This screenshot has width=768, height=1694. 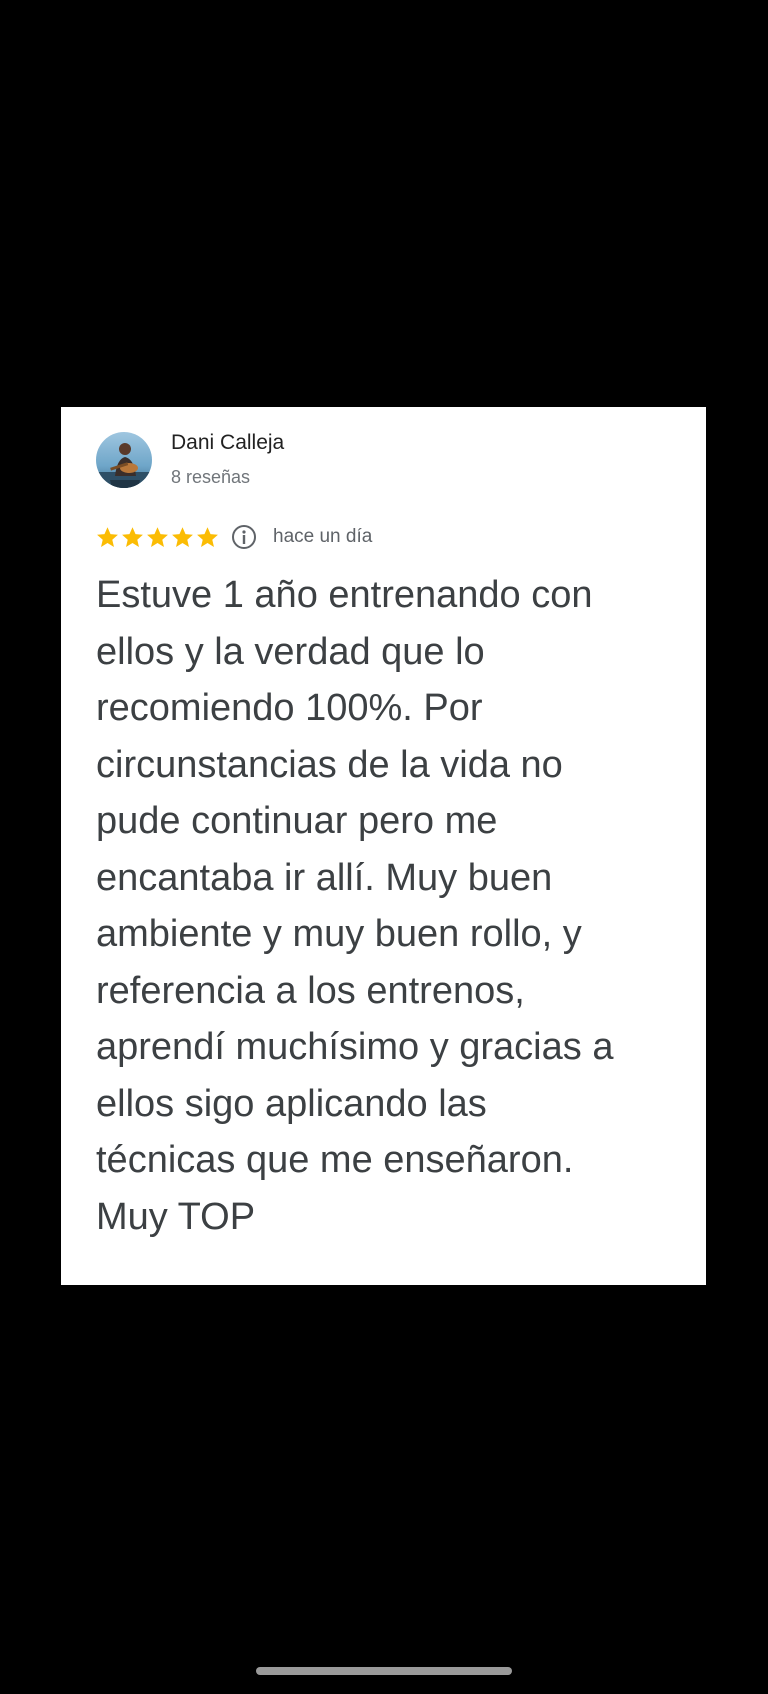 What do you see at coordinates (244, 537) in the screenshot?
I see `info-icon` at bounding box center [244, 537].